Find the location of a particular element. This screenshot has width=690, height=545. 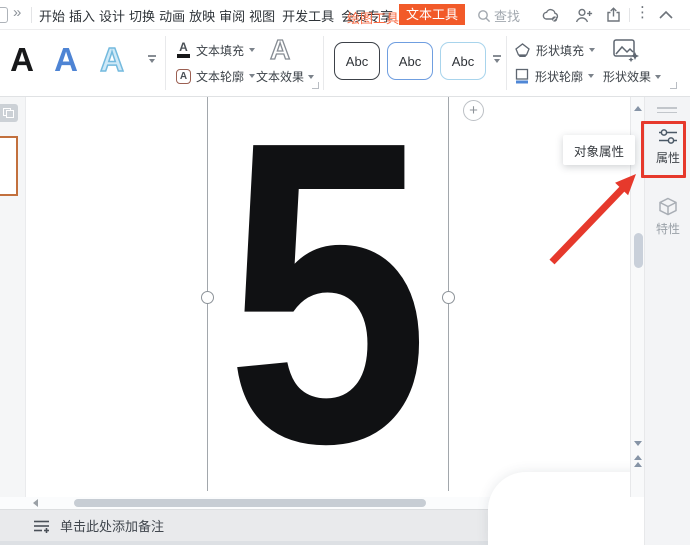

horizontal-scrollbar is located at coordinates (245, 503).